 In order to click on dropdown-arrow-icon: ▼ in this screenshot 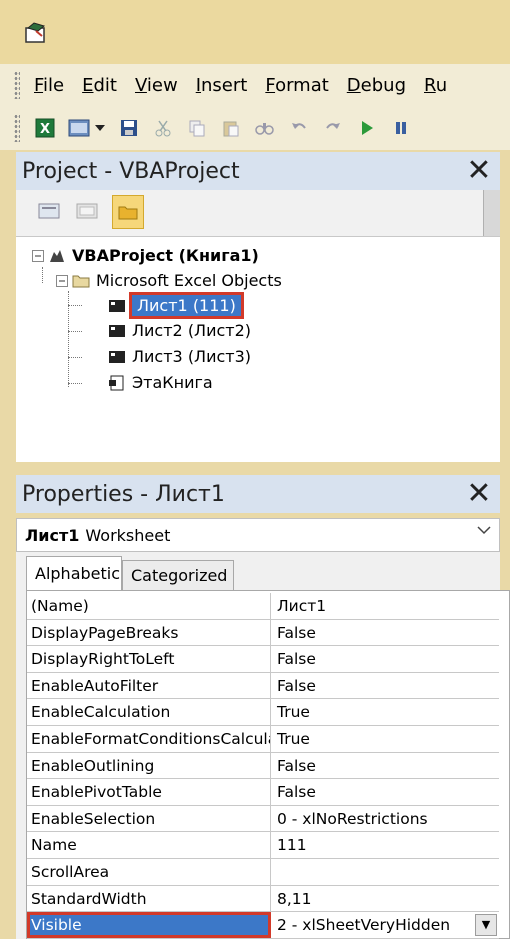, I will do `click(486, 925)`.